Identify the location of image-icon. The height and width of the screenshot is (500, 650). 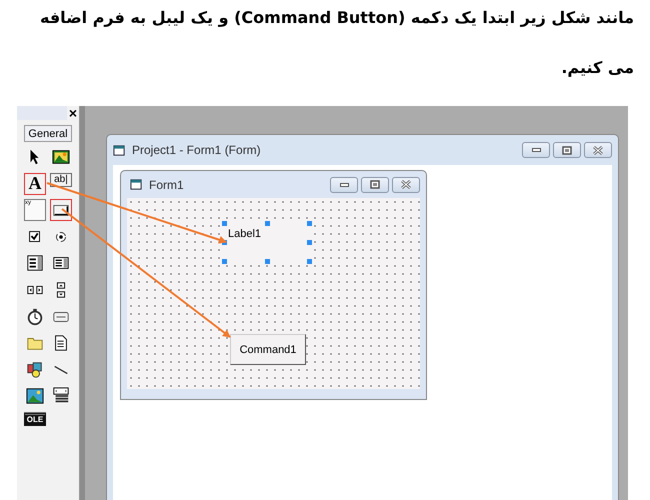
(35, 396).